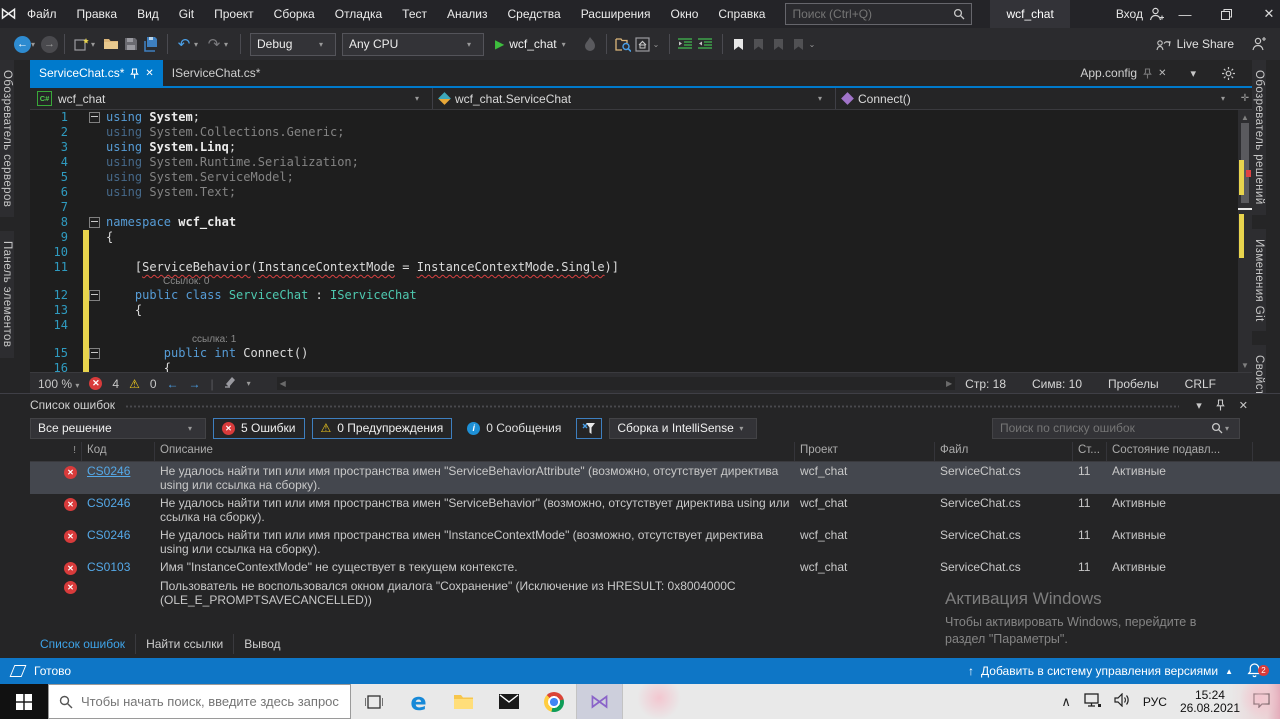  What do you see at coordinates (36, 44) in the screenshot?
I see `navigate-back-dropdown-icon: ▾` at bounding box center [36, 44].